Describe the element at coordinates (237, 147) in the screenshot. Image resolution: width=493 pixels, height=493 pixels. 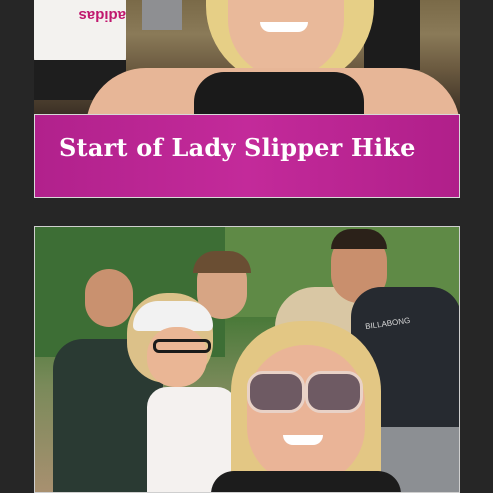
I see `caption-title: Start of Lady Slipper Hike` at that location.